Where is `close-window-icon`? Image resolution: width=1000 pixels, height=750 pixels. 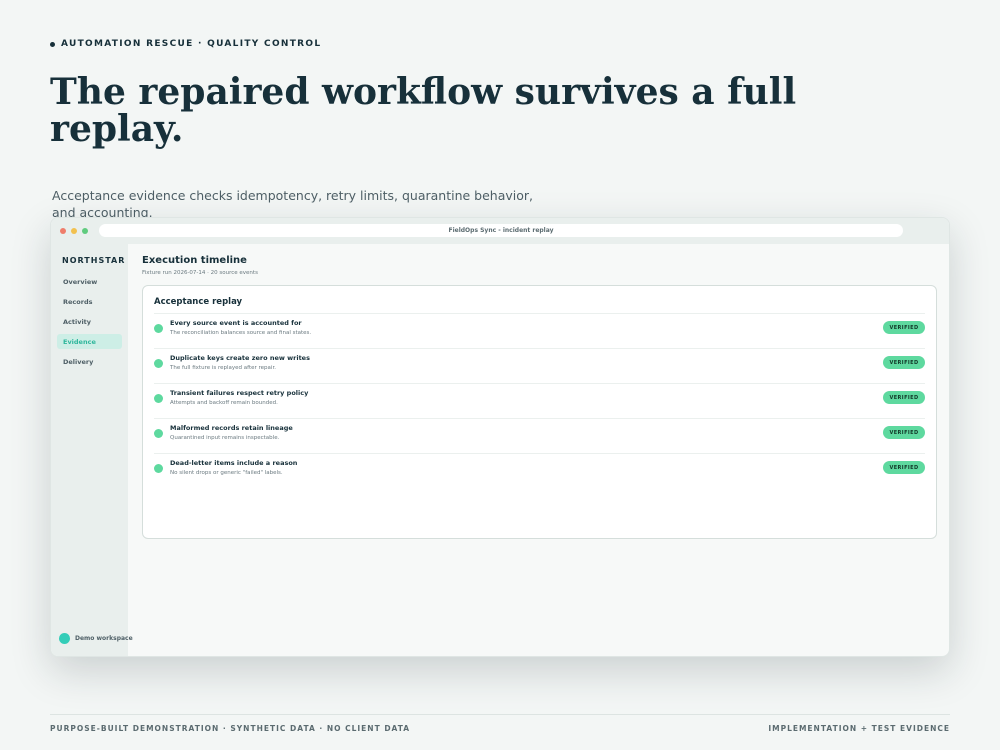 close-window-icon is located at coordinates (63, 231).